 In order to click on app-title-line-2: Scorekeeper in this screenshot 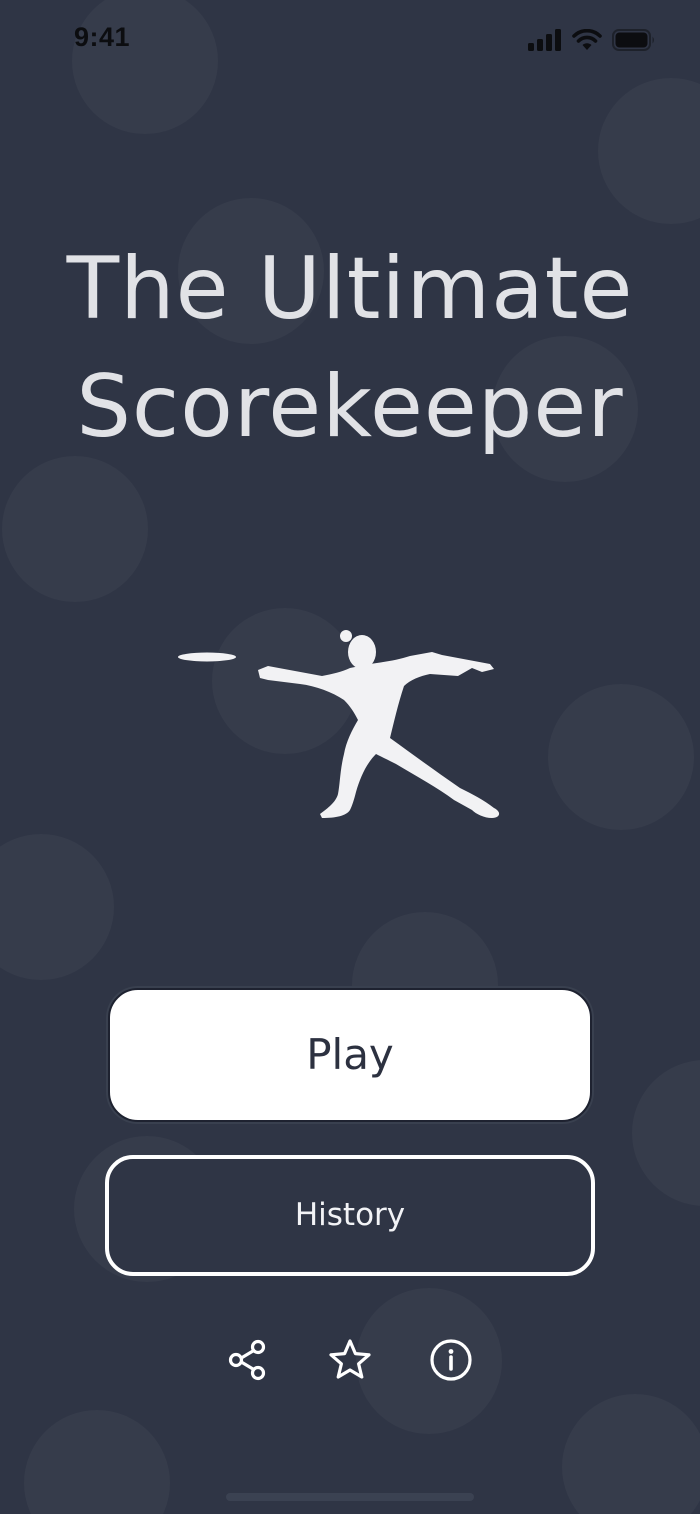, I will do `click(350, 407)`.